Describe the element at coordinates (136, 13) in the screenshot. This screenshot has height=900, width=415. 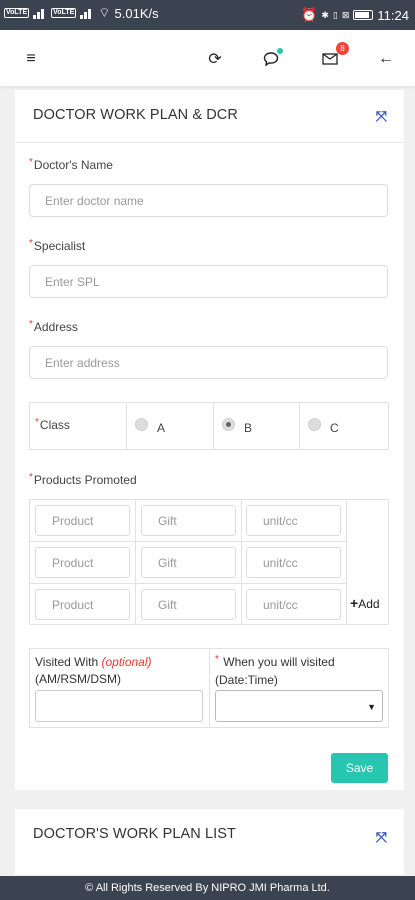
I see `network-speed: 5.01K/s` at that location.